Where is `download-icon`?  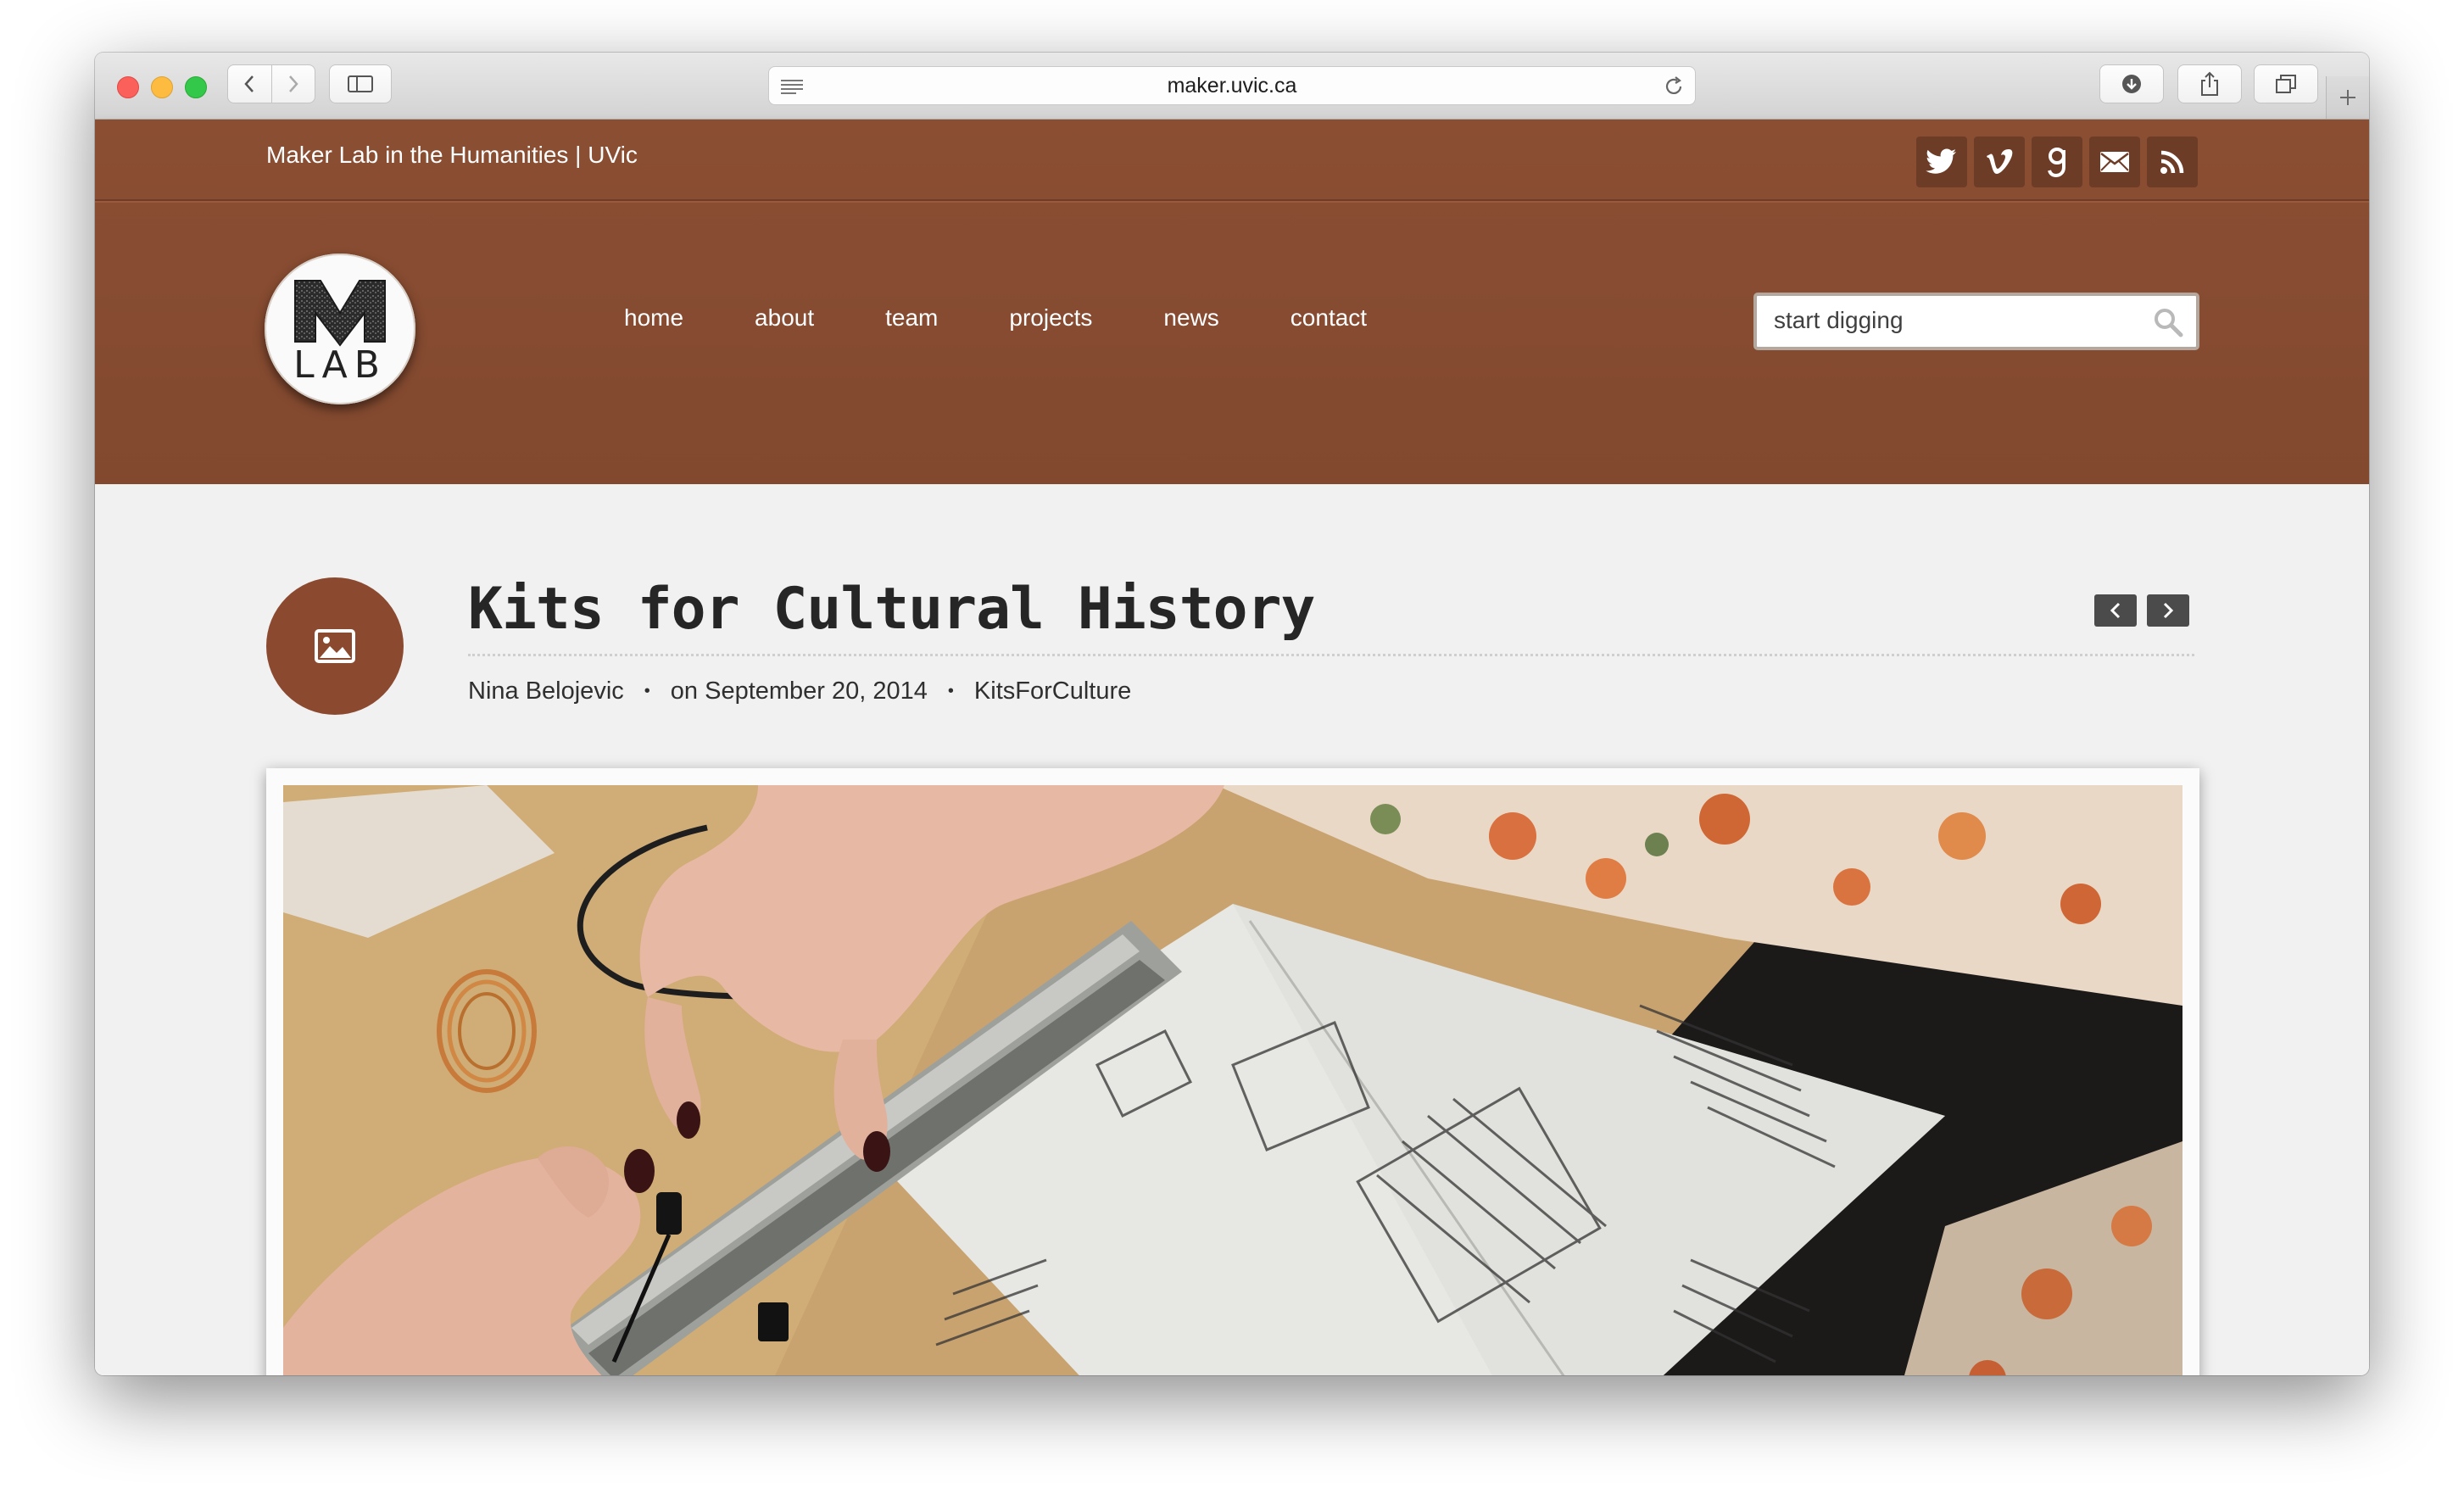
download-icon is located at coordinates (2131, 84).